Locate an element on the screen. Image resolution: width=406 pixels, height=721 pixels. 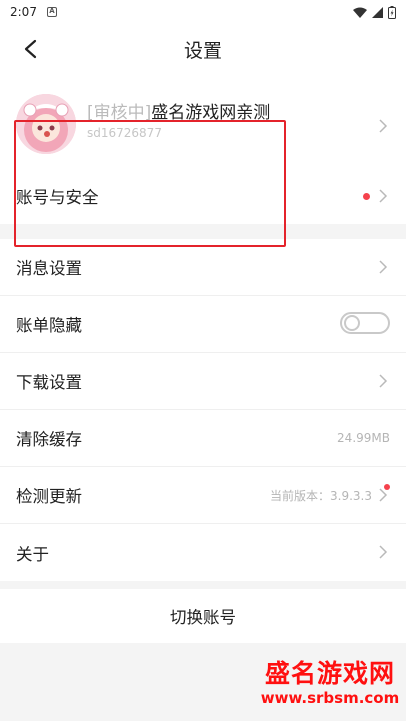
check-update-label: 检测更新 is located at coordinates (49, 496).